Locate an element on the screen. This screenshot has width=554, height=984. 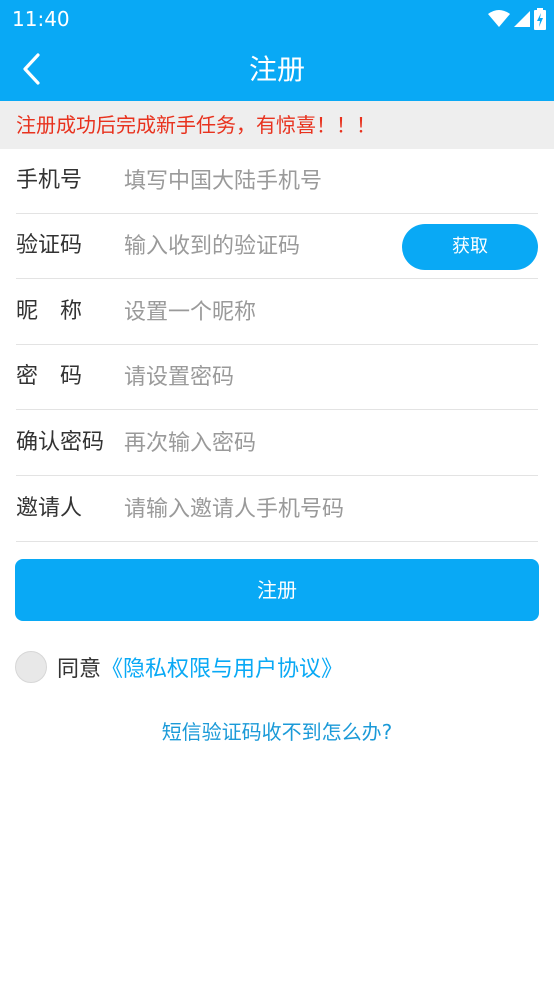
inviter-label: 邀请人 is located at coordinates (49, 508).